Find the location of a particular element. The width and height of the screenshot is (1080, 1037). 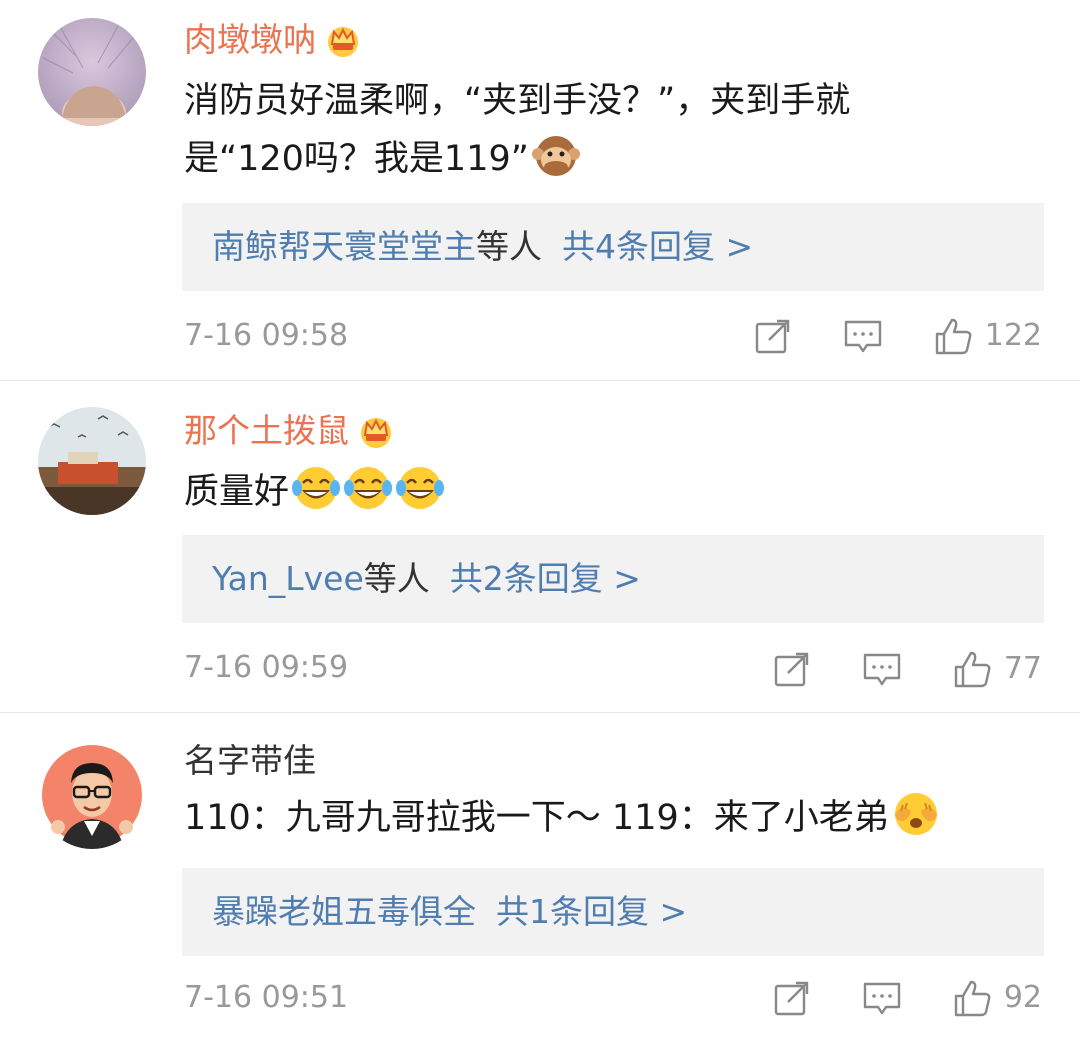

reply-count-link: 共1条回复 > is located at coordinates (591, 911).